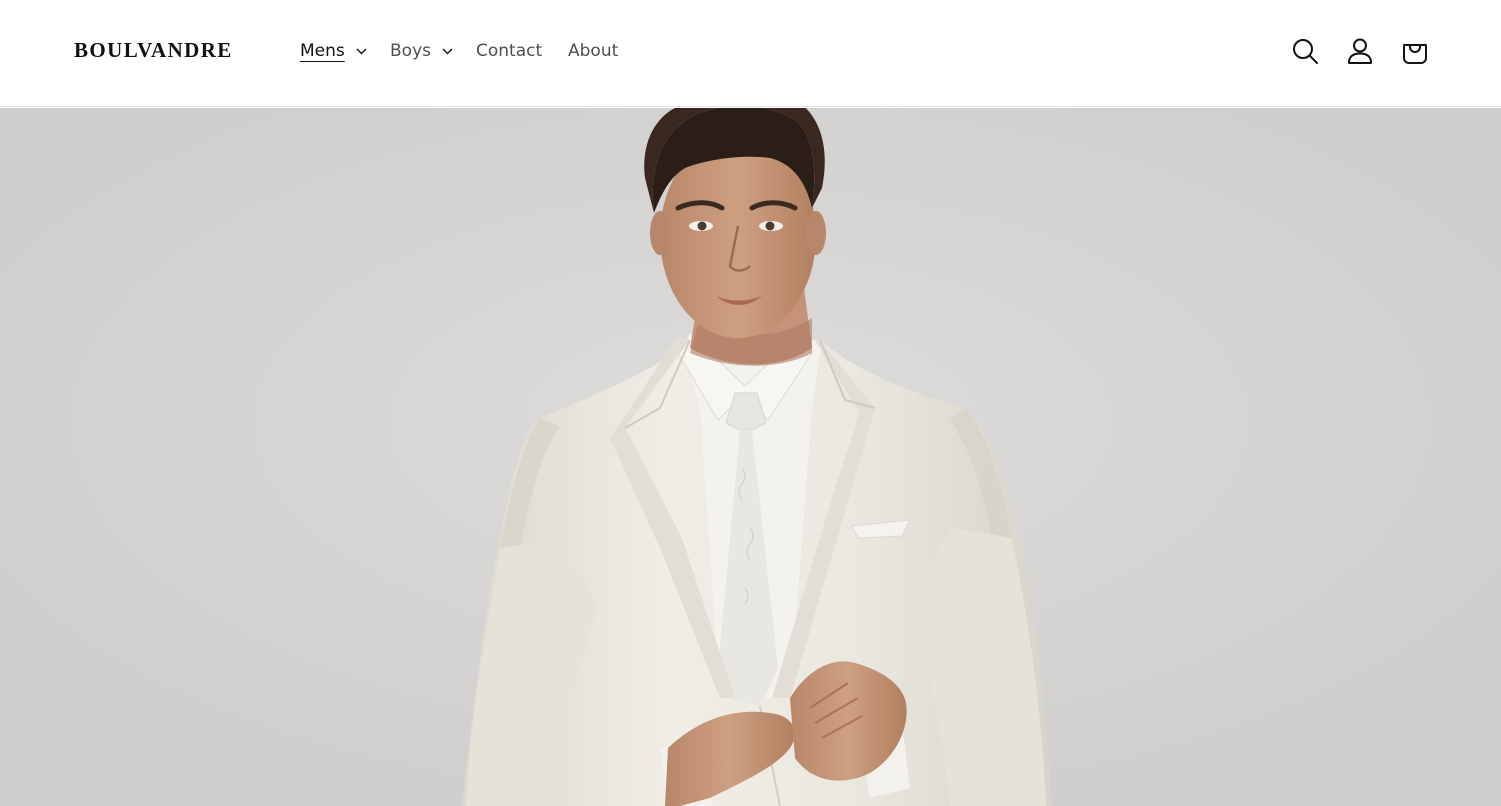 The width and height of the screenshot is (1501, 806). Describe the element at coordinates (1415, 54) in the screenshot. I see `cart-icon` at that location.